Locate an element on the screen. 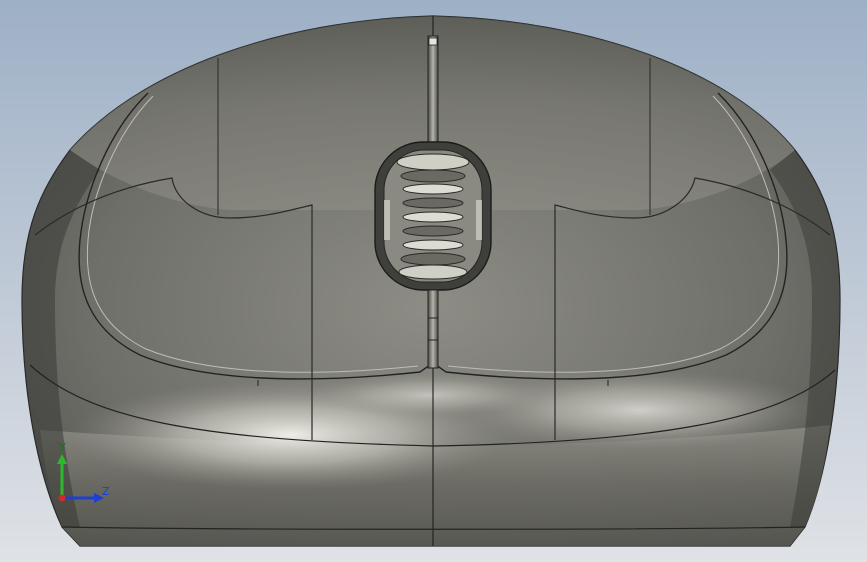 This screenshot has width=867, height=562. y-axis-arrowhead is located at coordinates (62, 459).